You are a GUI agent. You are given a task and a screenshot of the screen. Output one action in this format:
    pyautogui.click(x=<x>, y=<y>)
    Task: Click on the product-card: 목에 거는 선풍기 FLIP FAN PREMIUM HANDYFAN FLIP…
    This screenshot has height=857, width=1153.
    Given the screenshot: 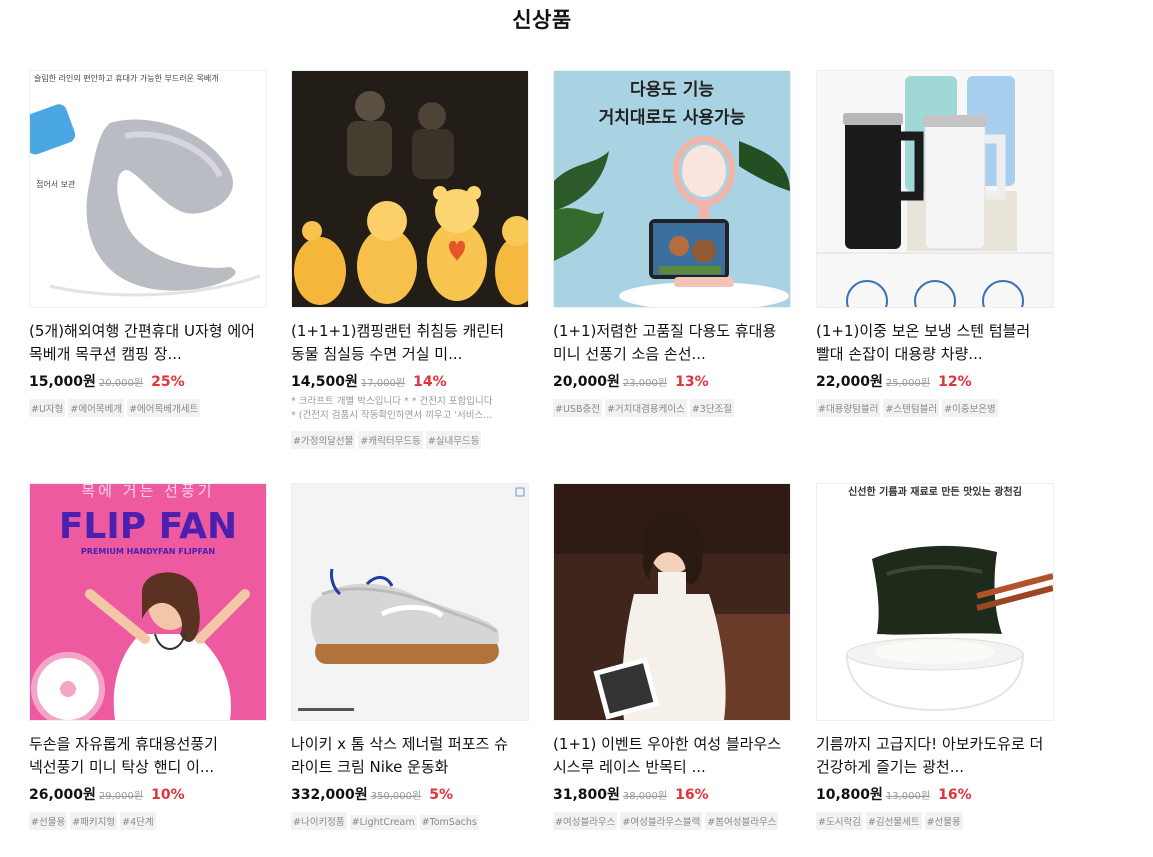 What is the action you would take?
    pyautogui.click(x=148, y=656)
    